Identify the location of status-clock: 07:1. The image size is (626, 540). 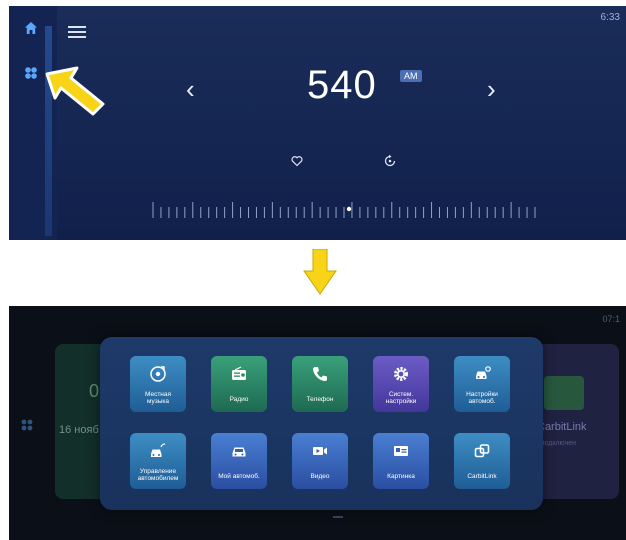
(611, 319).